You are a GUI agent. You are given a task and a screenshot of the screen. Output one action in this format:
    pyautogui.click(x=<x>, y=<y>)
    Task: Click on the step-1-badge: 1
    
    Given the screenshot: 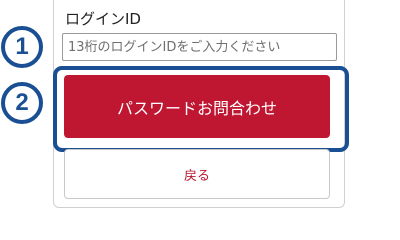 What is the action you would take?
    pyautogui.click(x=22, y=47)
    